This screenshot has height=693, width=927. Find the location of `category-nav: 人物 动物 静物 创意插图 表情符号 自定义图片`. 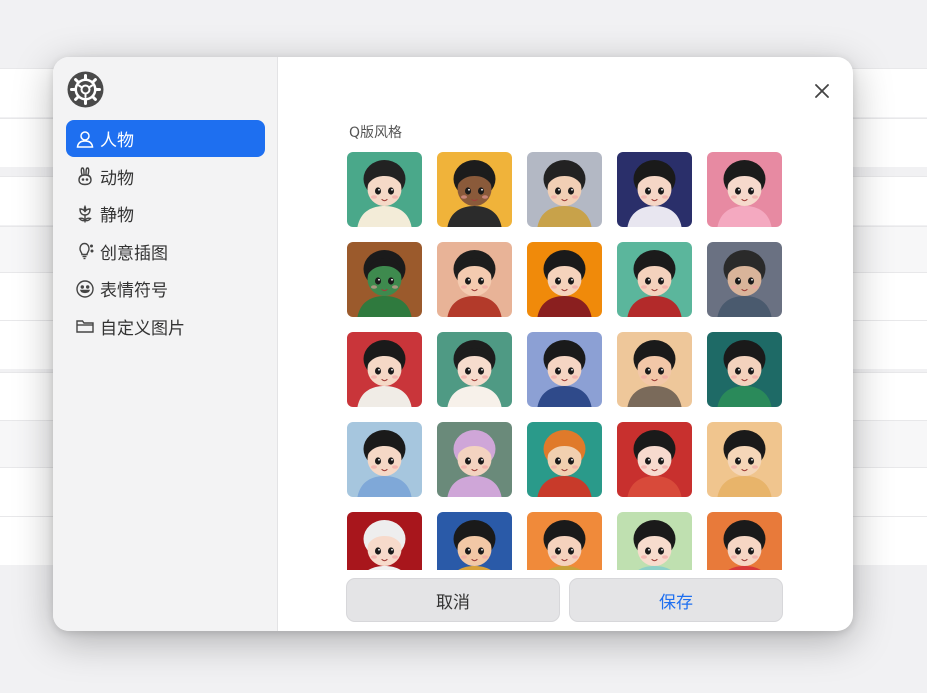

category-nav: 人物 动物 静物 创意插图 表情符号 自定义图片 is located at coordinates (165, 232).